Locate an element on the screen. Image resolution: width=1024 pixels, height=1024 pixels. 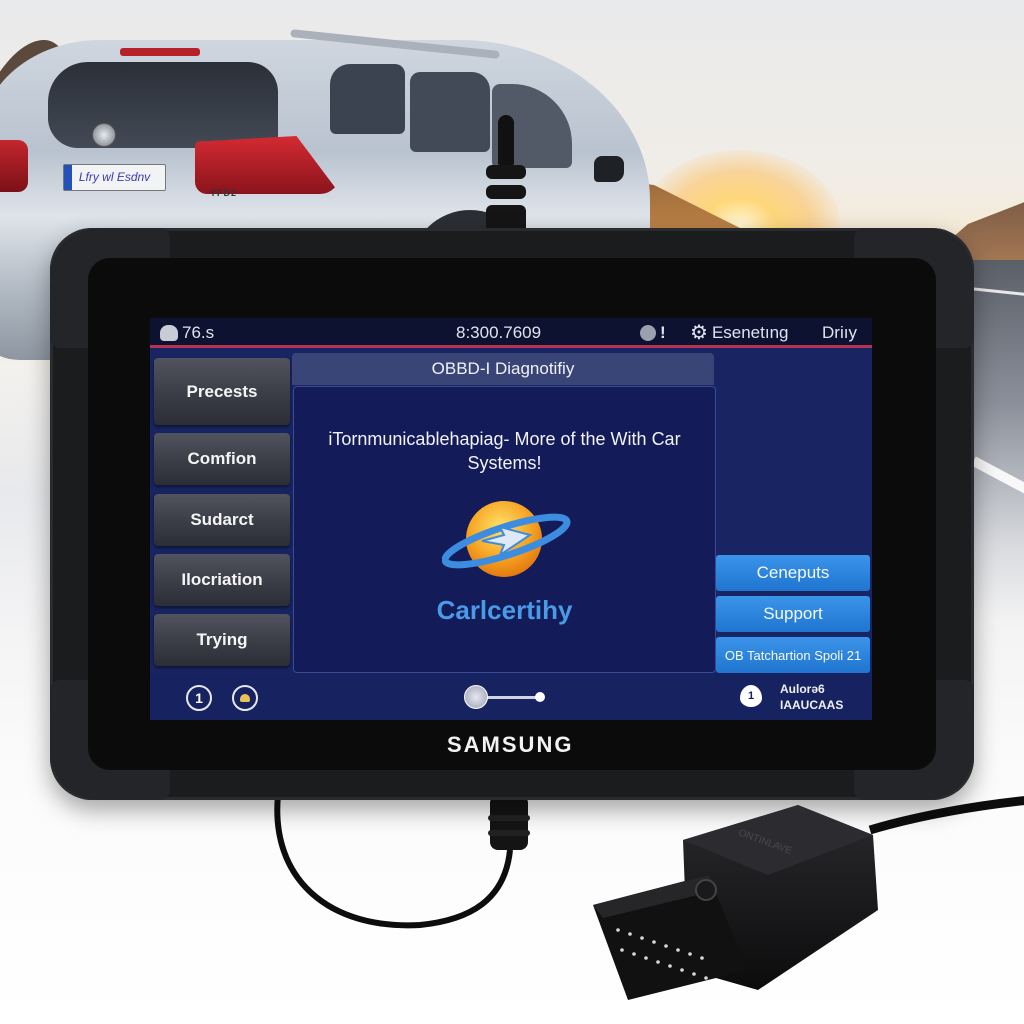
menu-button-comfion: Comfion is located at coordinates (222, 459).